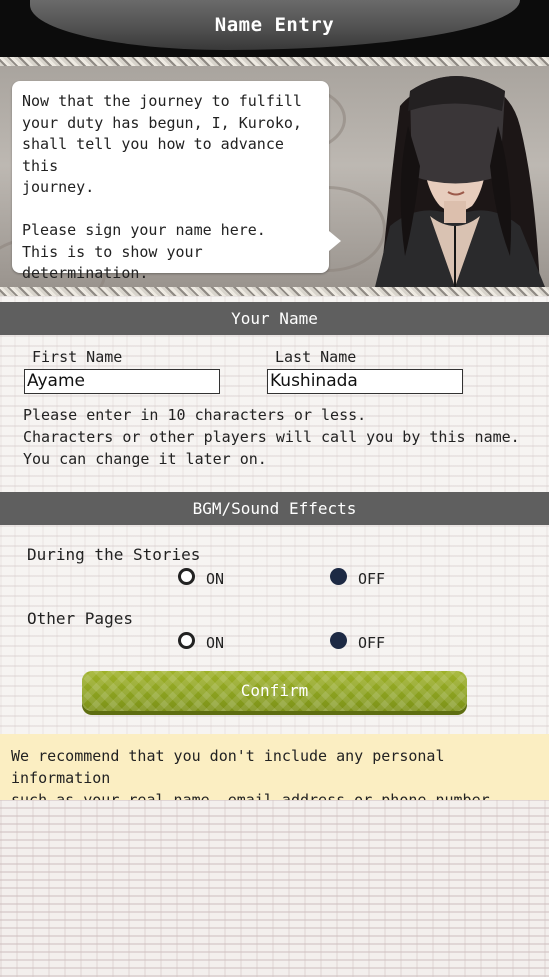 The image size is (549, 977). Describe the element at coordinates (274, 25) in the screenshot. I see `page-title: Name Entry` at that location.